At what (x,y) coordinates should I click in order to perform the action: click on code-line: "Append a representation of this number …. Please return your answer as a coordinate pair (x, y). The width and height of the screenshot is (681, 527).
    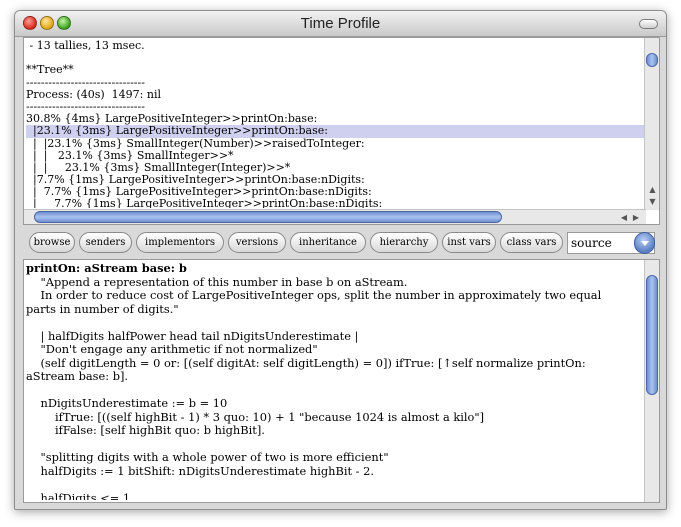
    Looking at the image, I should click on (217, 281).